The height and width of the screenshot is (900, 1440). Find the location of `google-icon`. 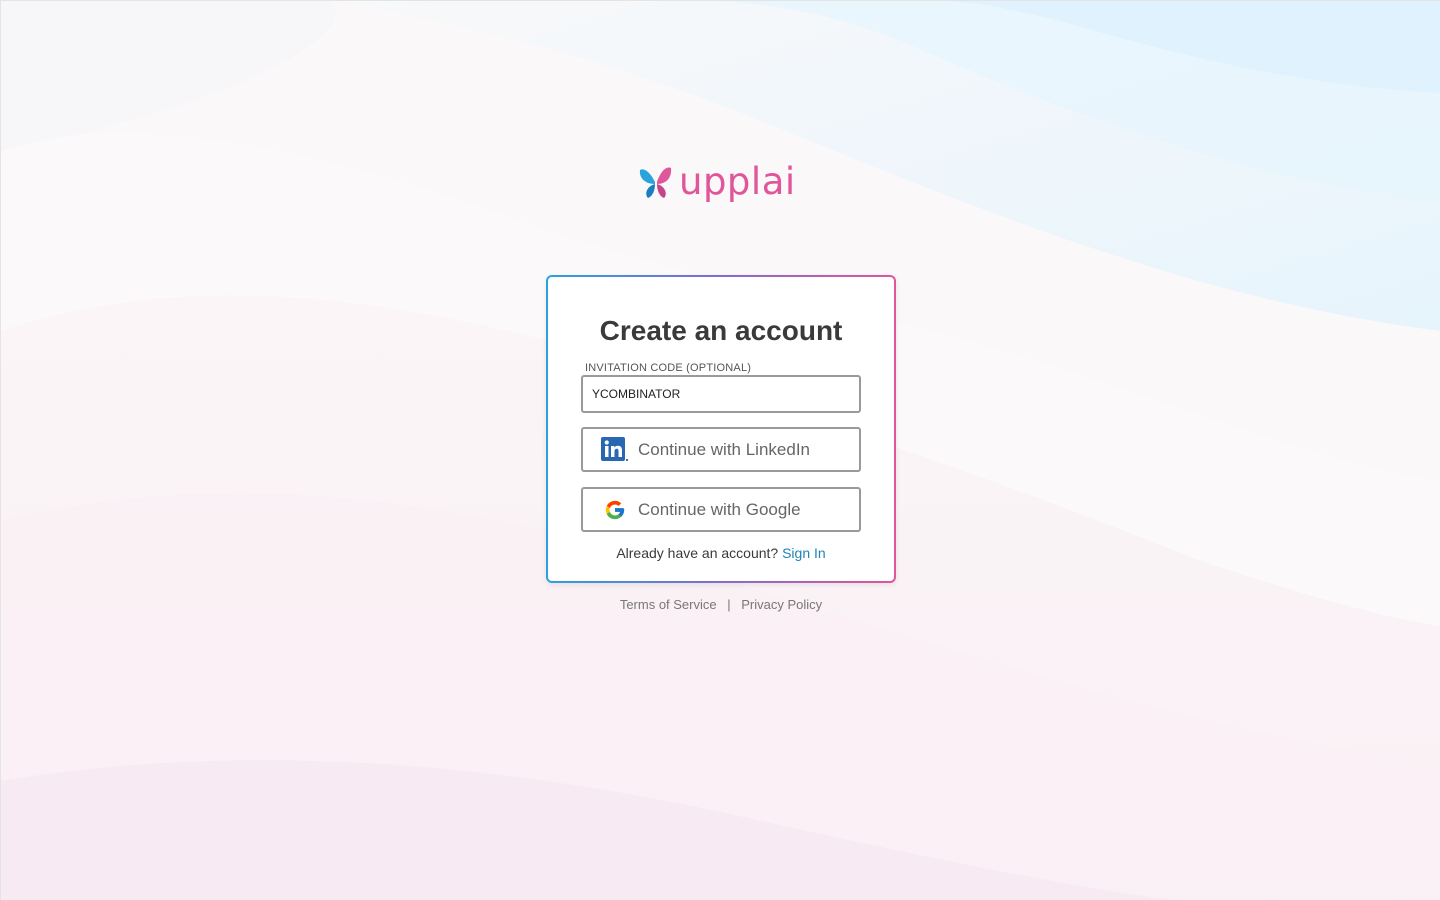

google-icon is located at coordinates (615, 510).